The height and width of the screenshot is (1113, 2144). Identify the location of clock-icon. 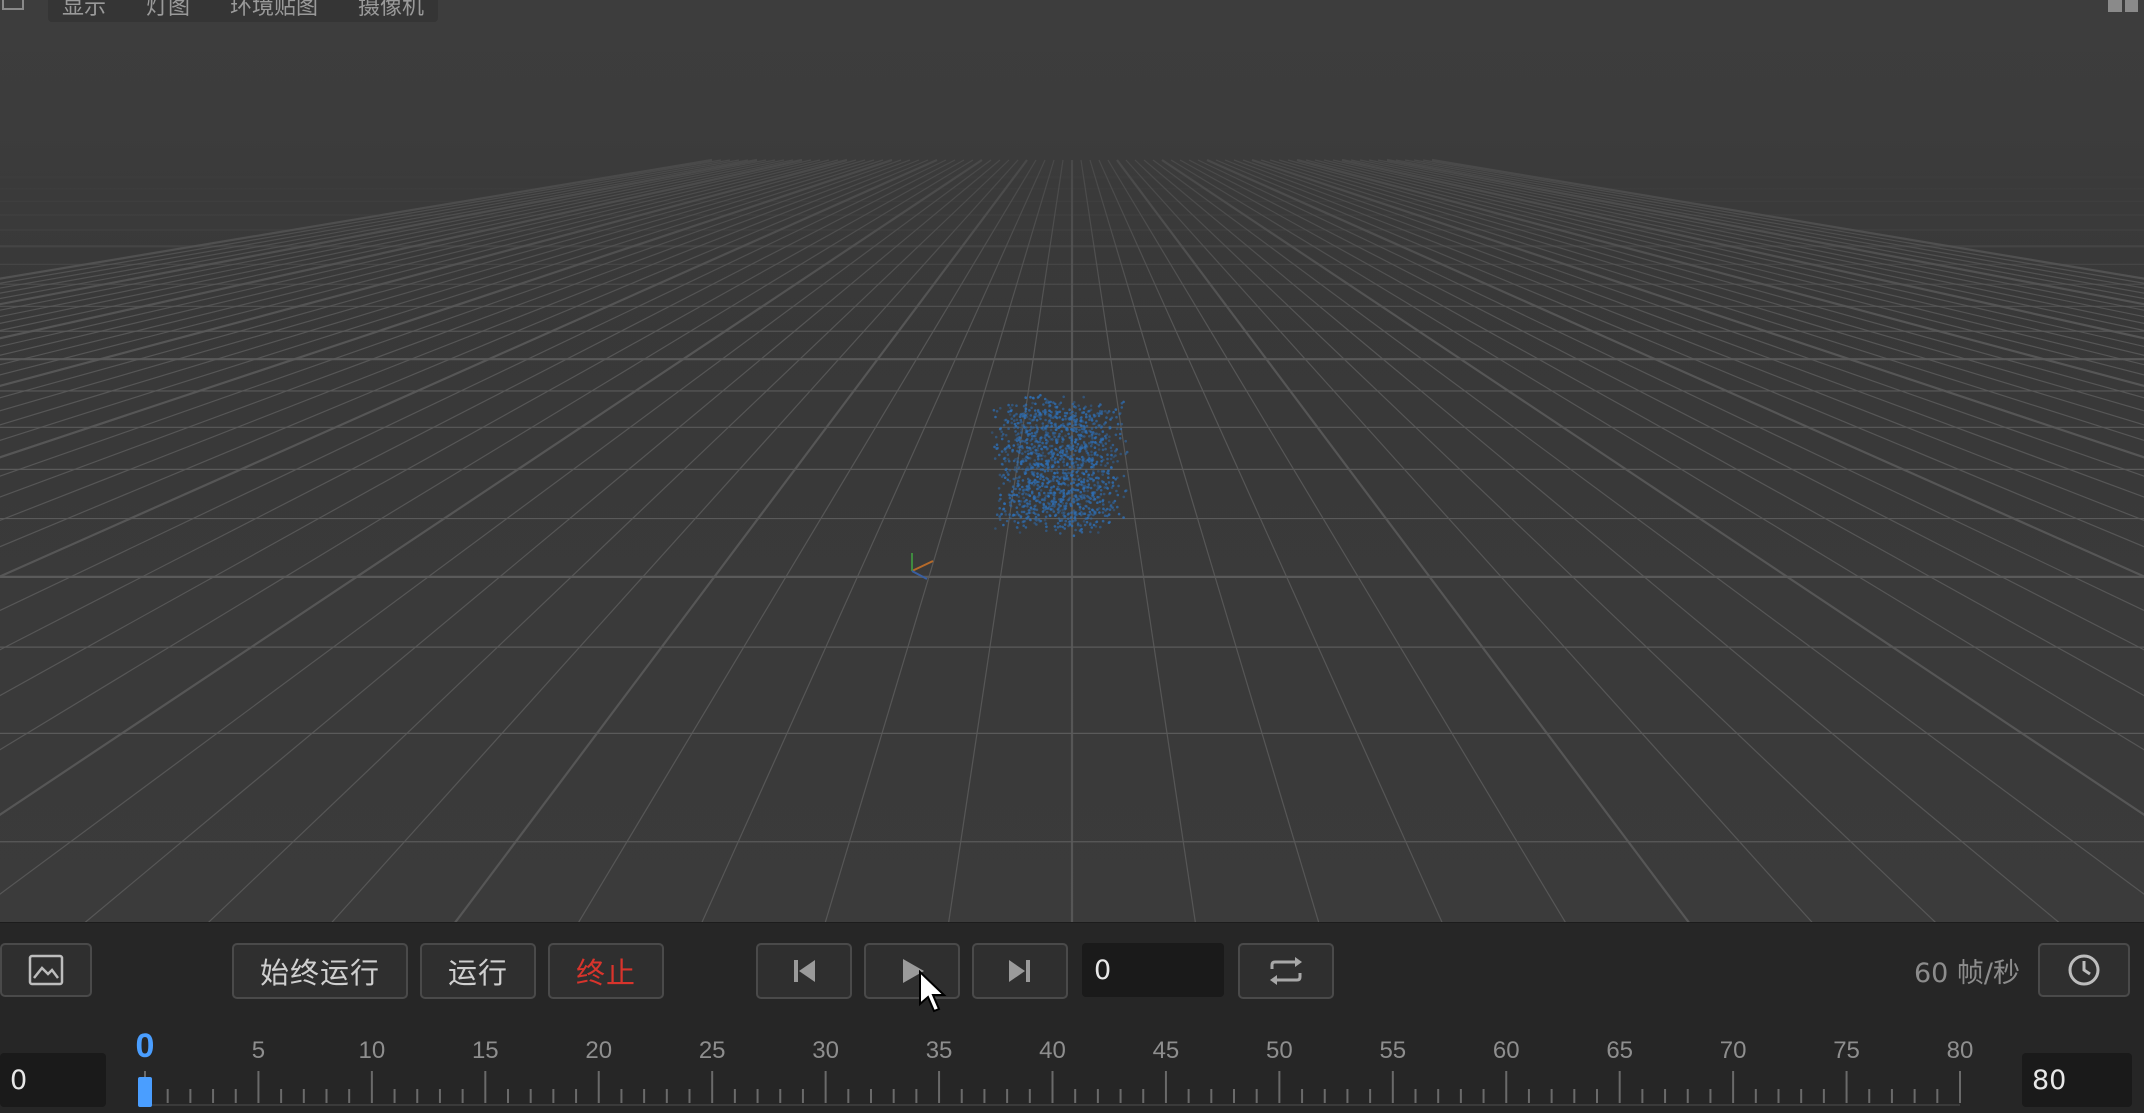
(2084, 970).